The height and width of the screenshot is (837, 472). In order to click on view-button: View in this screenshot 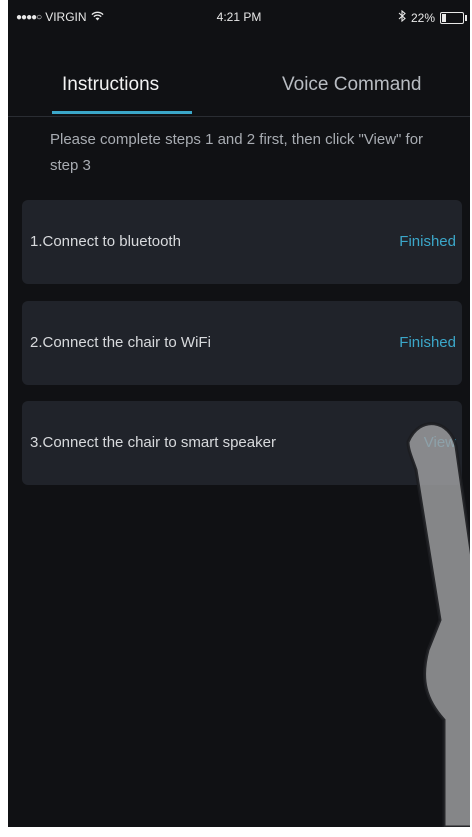, I will do `click(440, 442)`.